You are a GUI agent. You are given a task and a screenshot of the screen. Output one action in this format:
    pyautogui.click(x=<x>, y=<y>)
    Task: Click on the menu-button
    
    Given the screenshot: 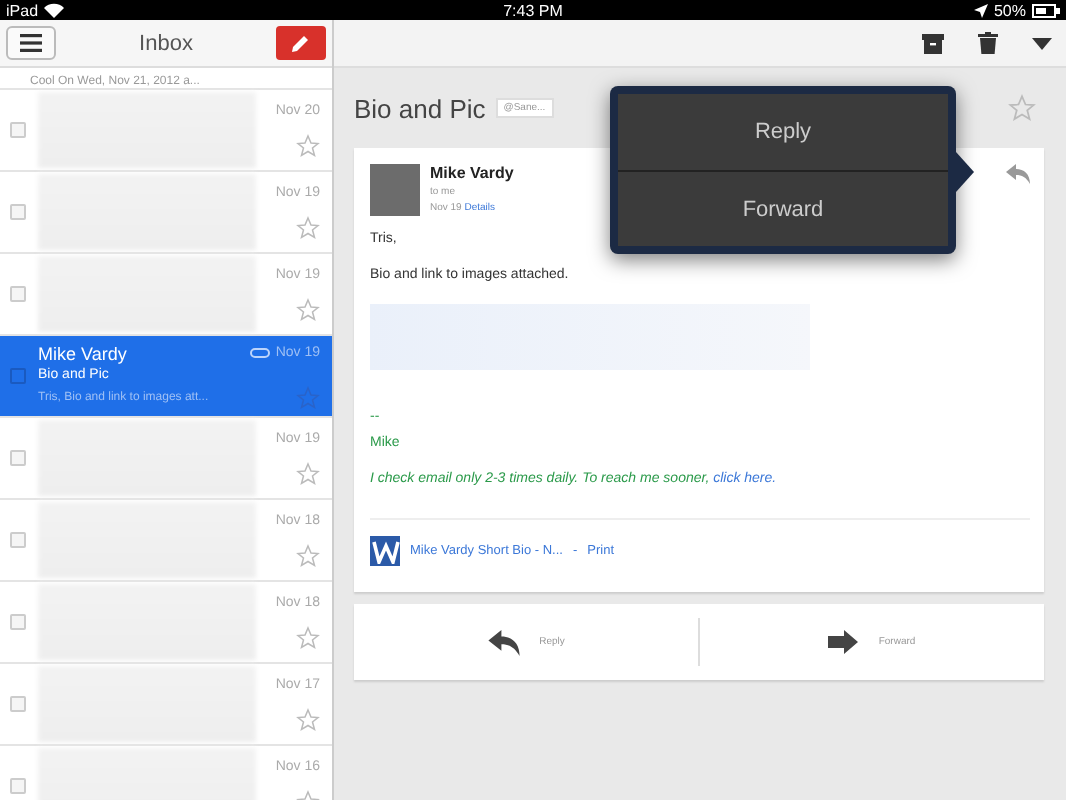 What is the action you would take?
    pyautogui.click(x=31, y=43)
    